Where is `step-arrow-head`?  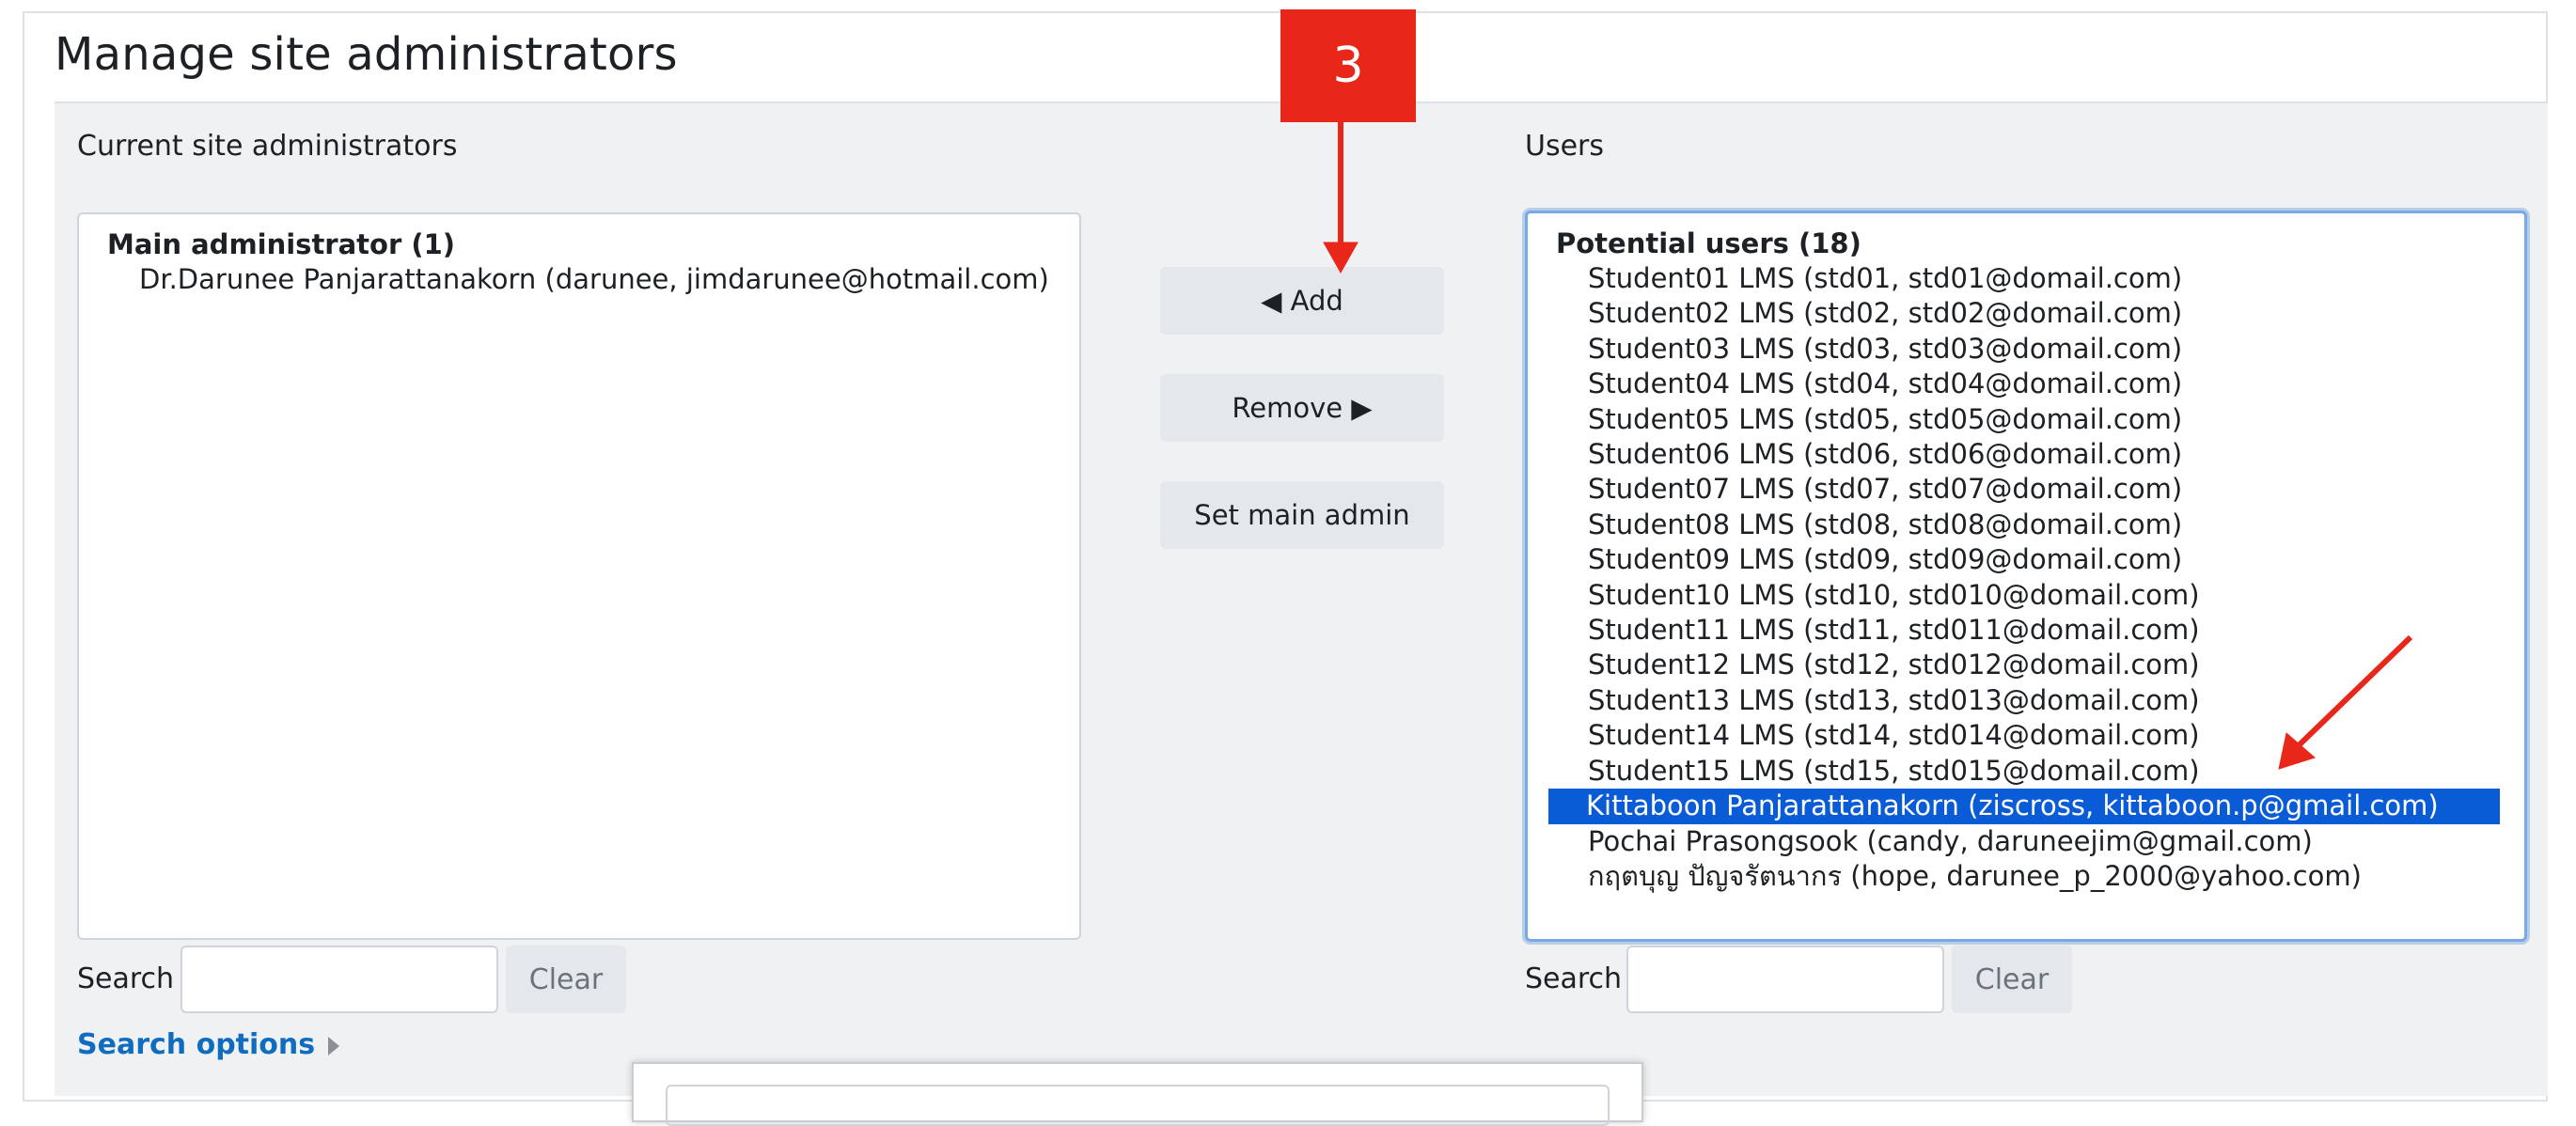 step-arrow-head is located at coordinates (1341, 258).